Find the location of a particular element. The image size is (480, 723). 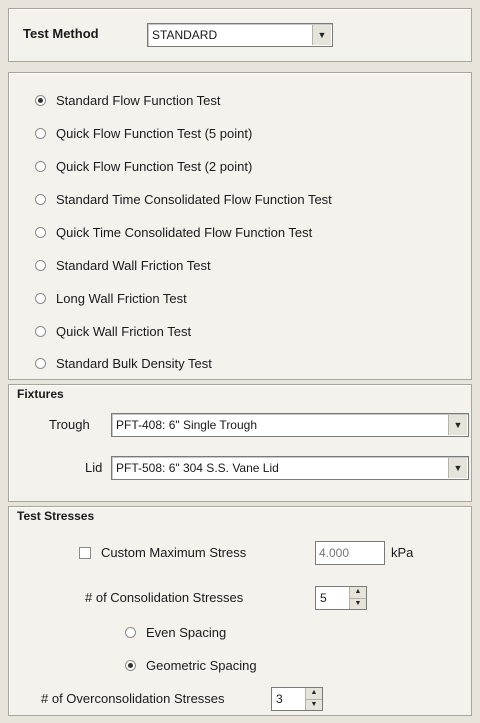

fixtures-title: Fixtures is located at coordinates (40, 394).